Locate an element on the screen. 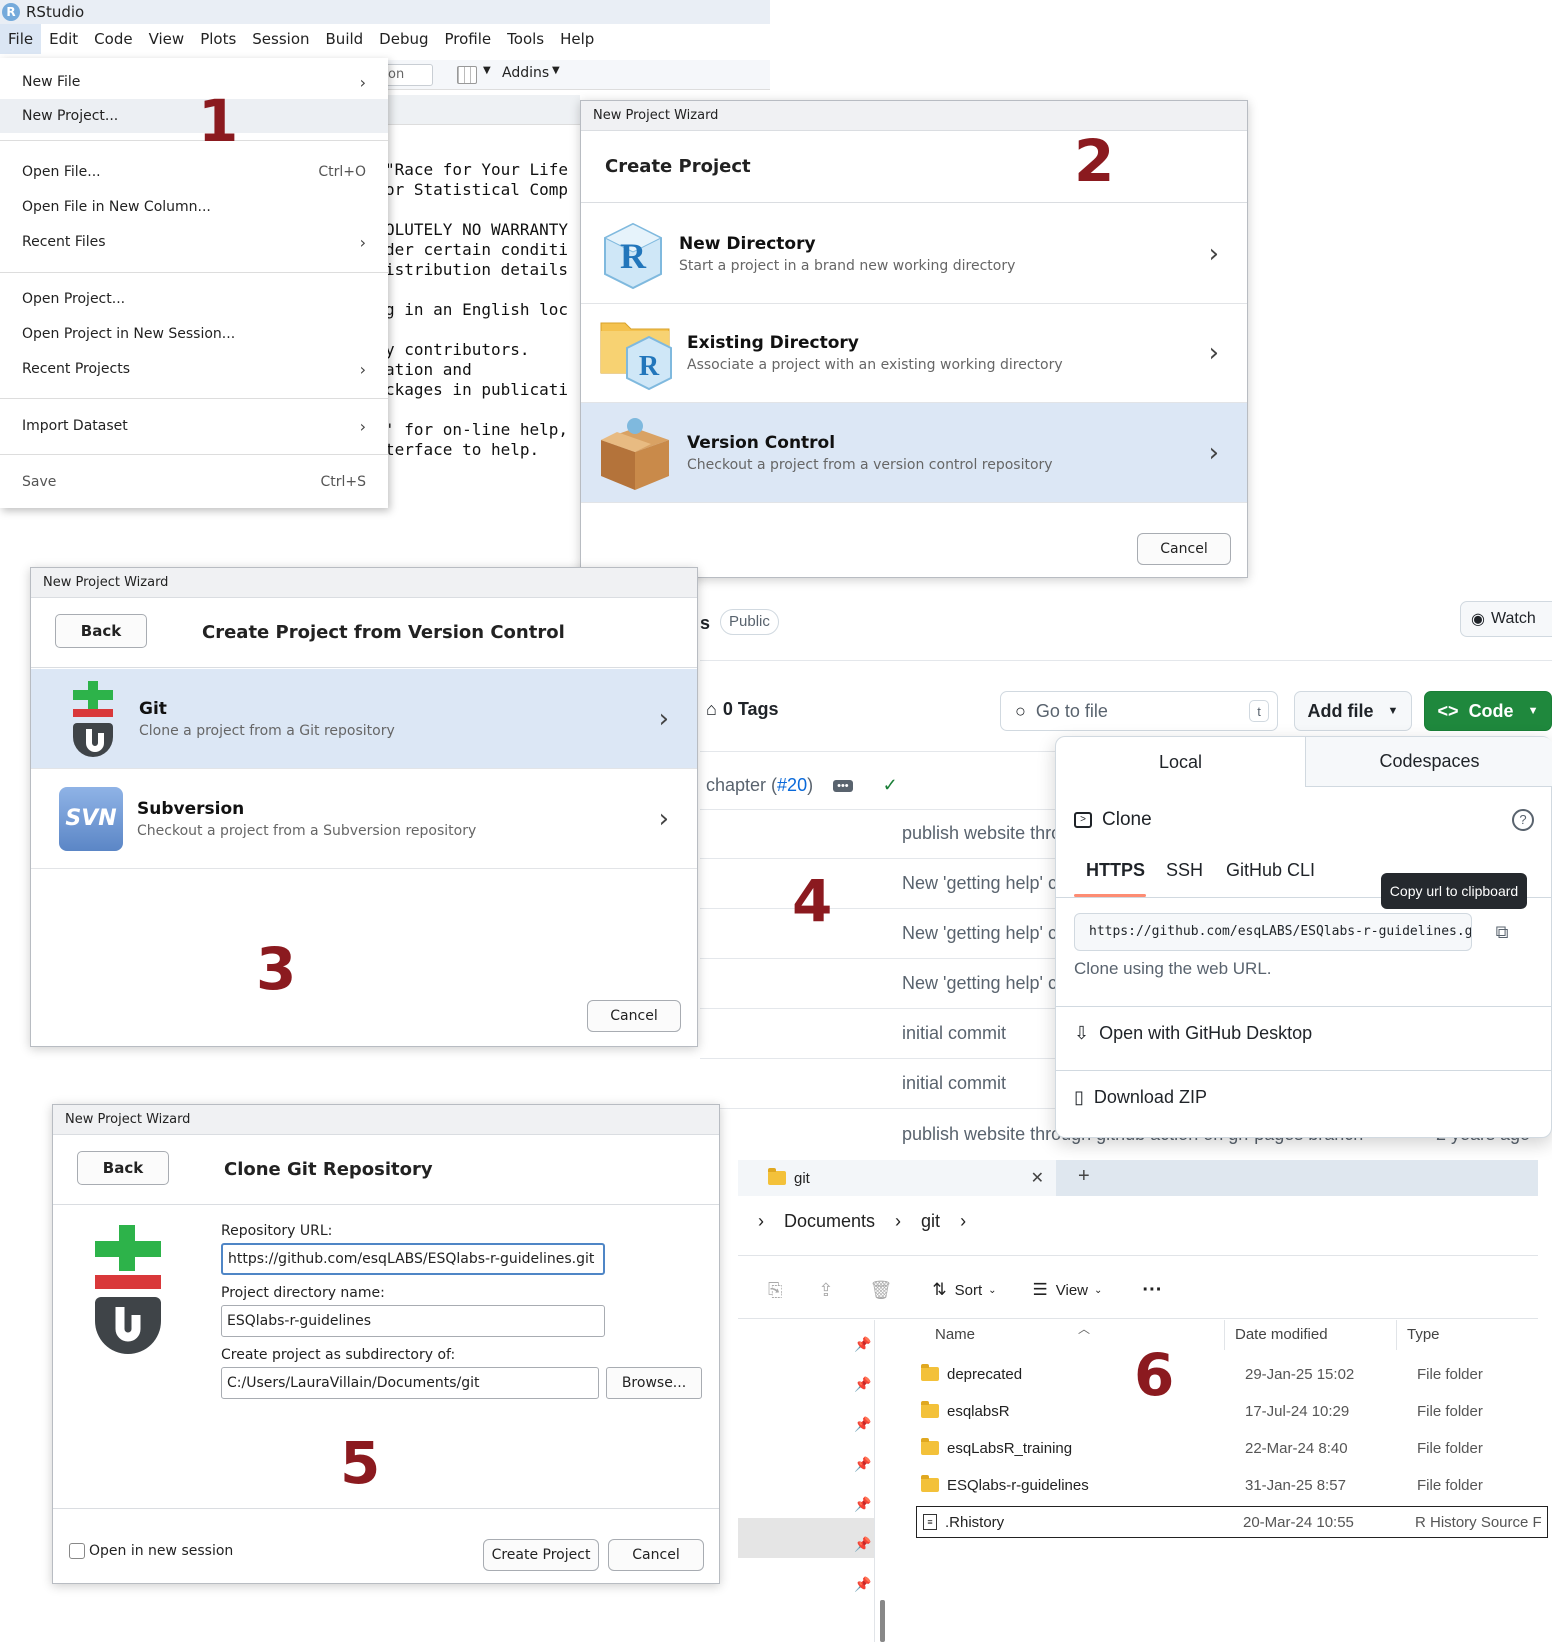 The height and width of the screenshot is (1642, 1552). delete-icon: 🗑 is located at coordinates (881, 1290).